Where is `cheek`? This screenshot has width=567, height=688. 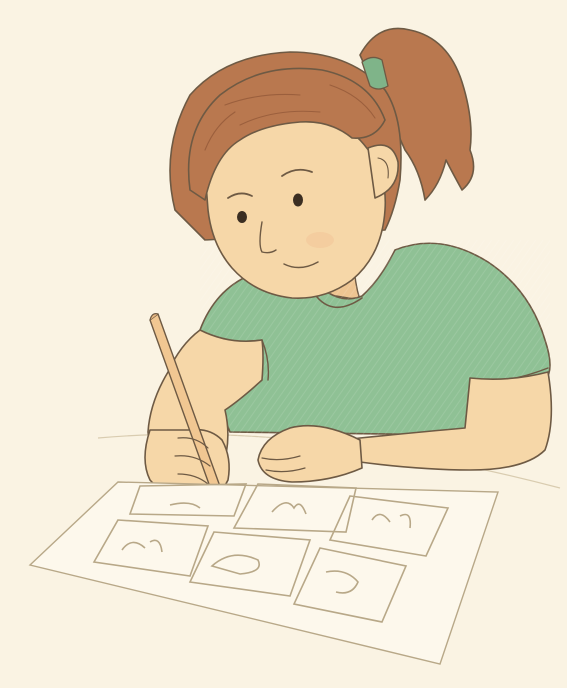 cheek is located at coordinates (320, 240).